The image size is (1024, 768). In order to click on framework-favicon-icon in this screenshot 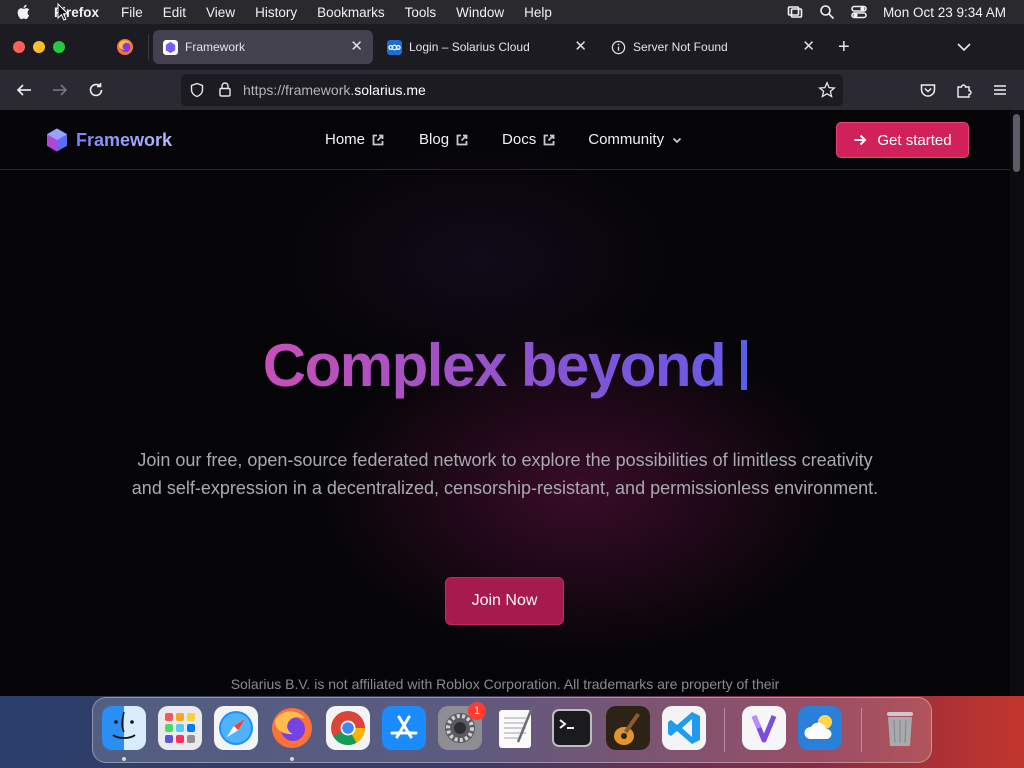, I will do `click(170, 47)`.